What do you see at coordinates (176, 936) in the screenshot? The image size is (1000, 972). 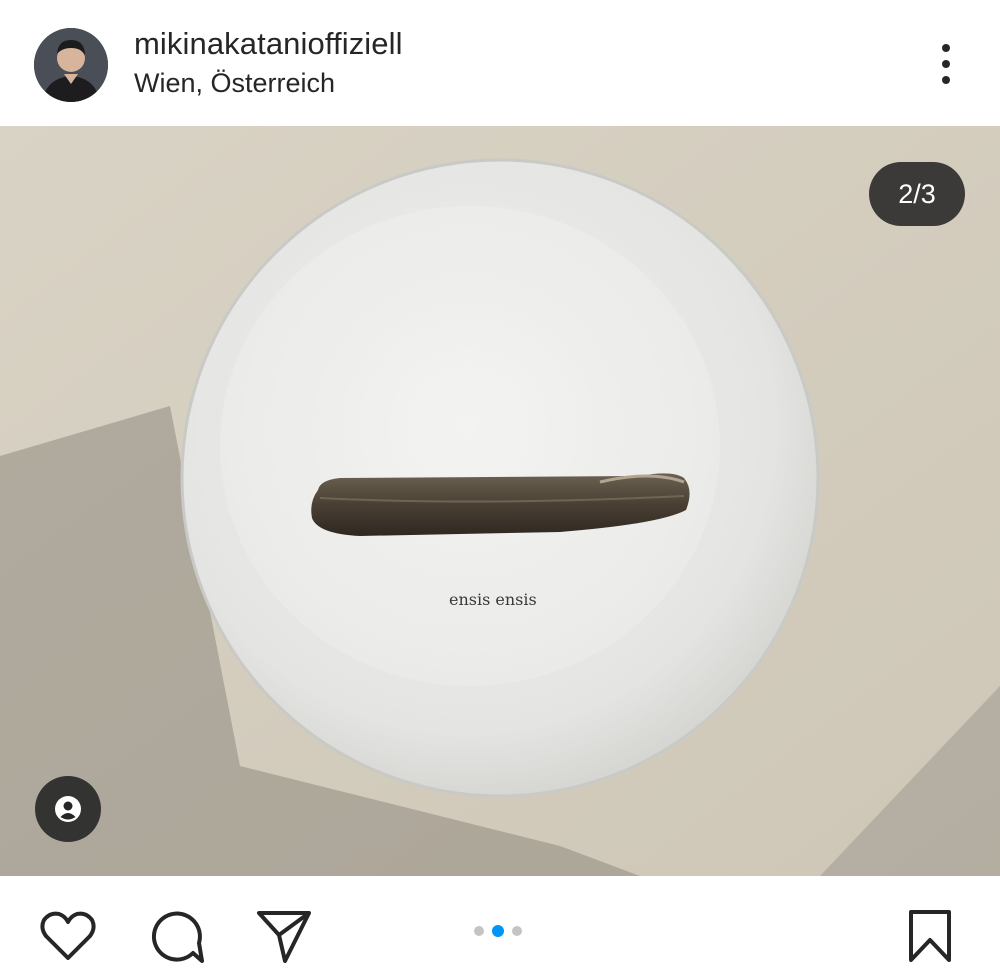 I see `comment-icon` at bounding box center [176, 936].